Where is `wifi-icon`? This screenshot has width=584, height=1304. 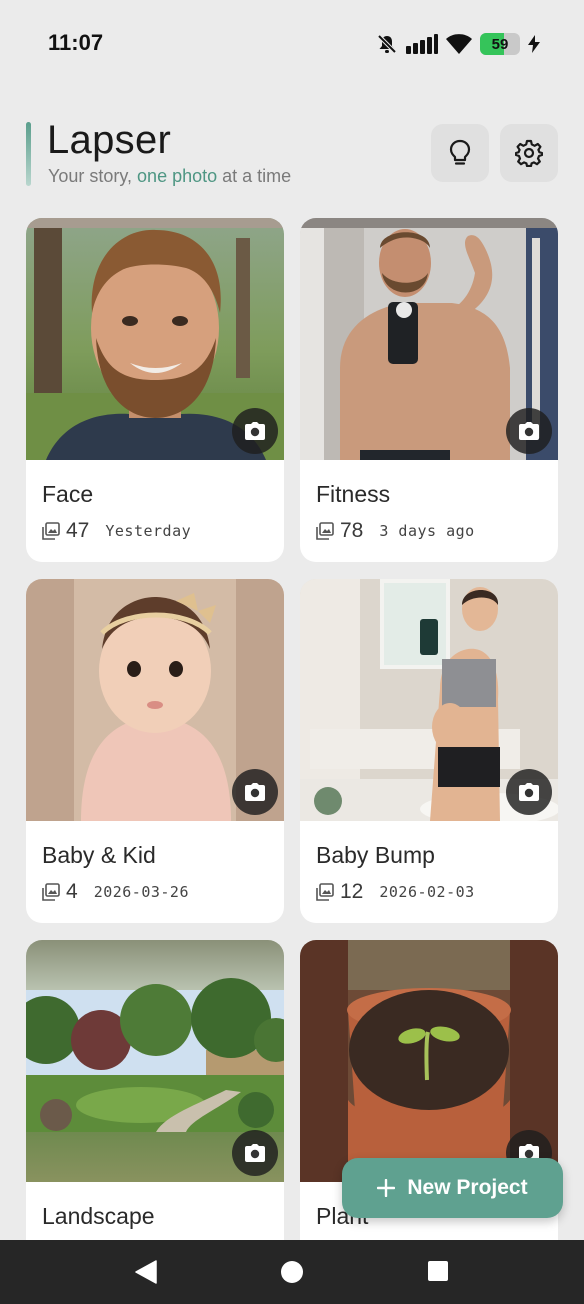 wifi-icon is located at coordinates (459, 44).